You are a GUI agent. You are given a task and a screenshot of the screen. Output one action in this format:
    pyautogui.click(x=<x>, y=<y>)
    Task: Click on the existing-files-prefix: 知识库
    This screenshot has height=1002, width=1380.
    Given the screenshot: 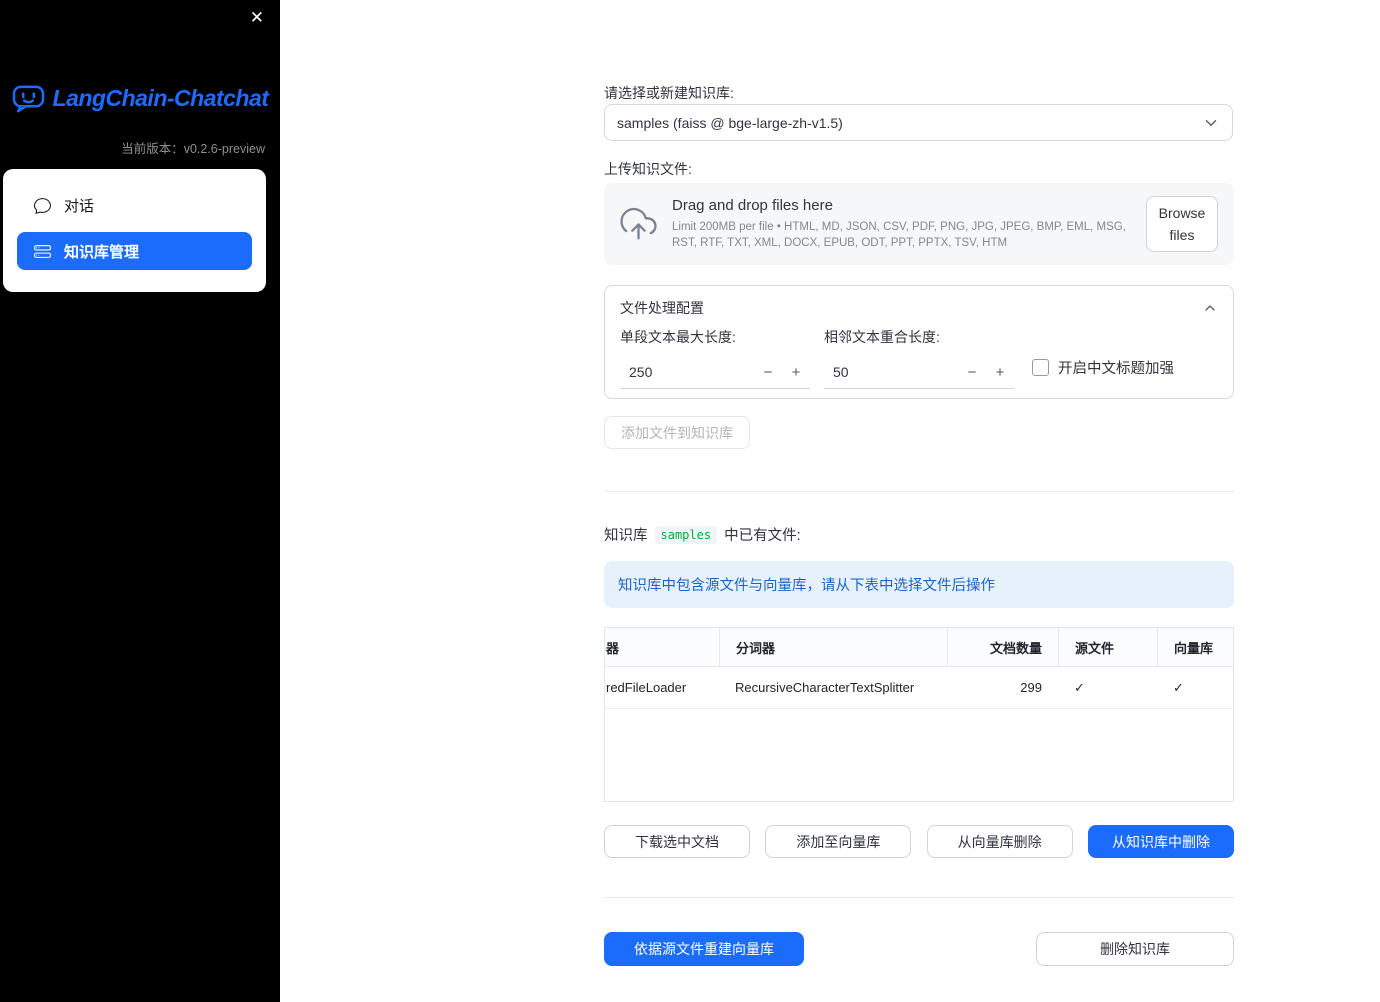 What is the action you would take?
    pyautogui.click(x=626, y=536)
    